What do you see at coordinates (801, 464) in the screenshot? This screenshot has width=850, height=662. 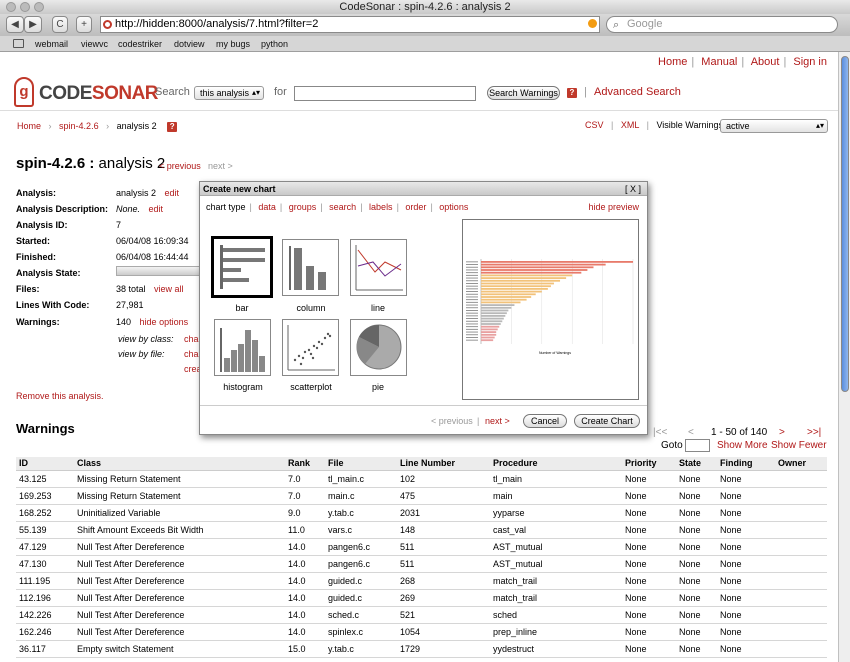 I see `column-header: Owner` at bounding box center [801, 464].